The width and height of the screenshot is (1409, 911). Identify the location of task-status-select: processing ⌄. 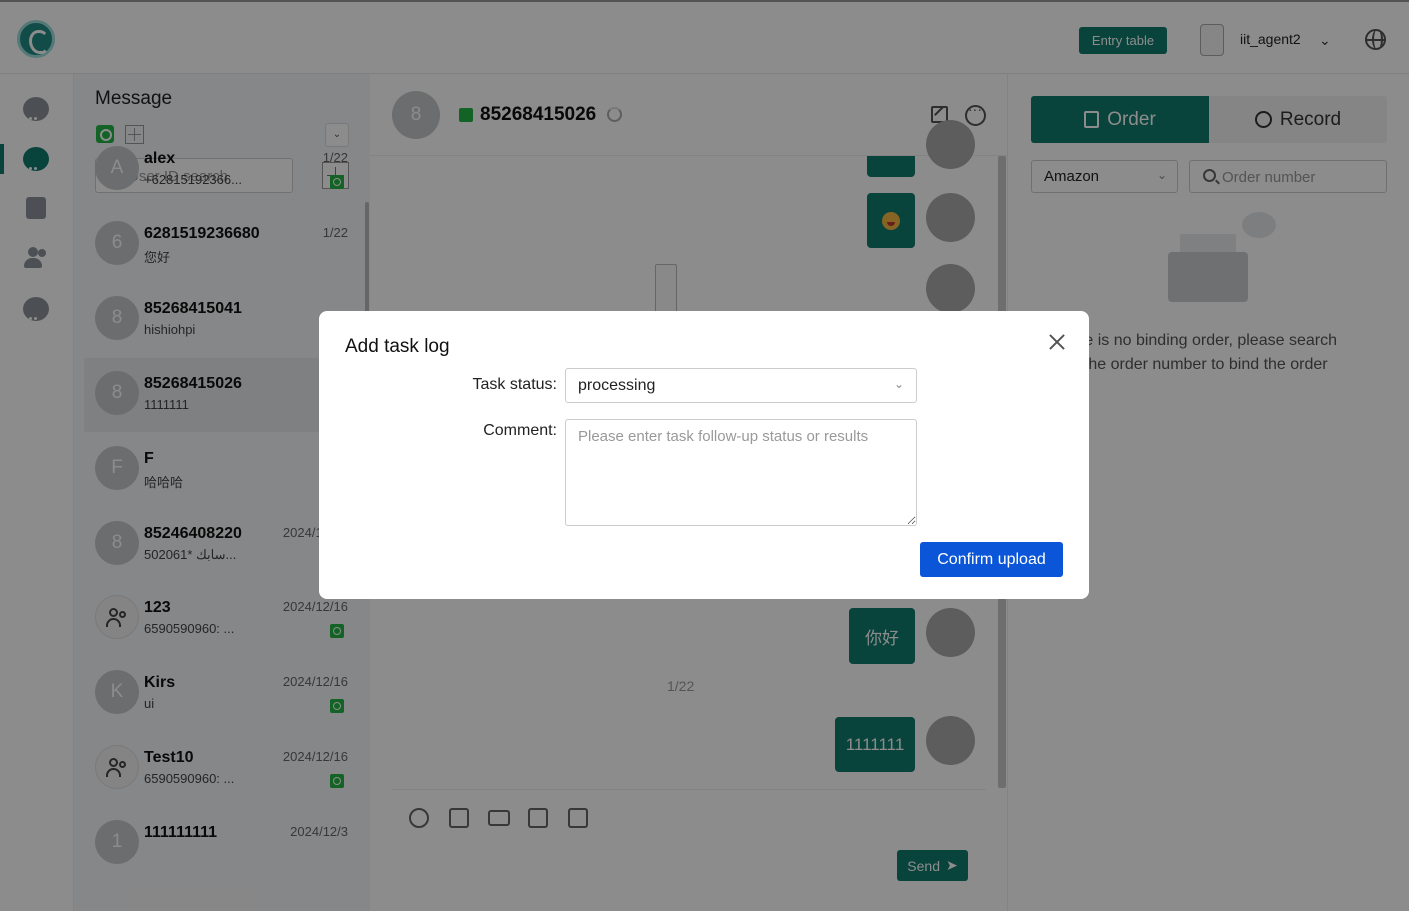
(741, 385).